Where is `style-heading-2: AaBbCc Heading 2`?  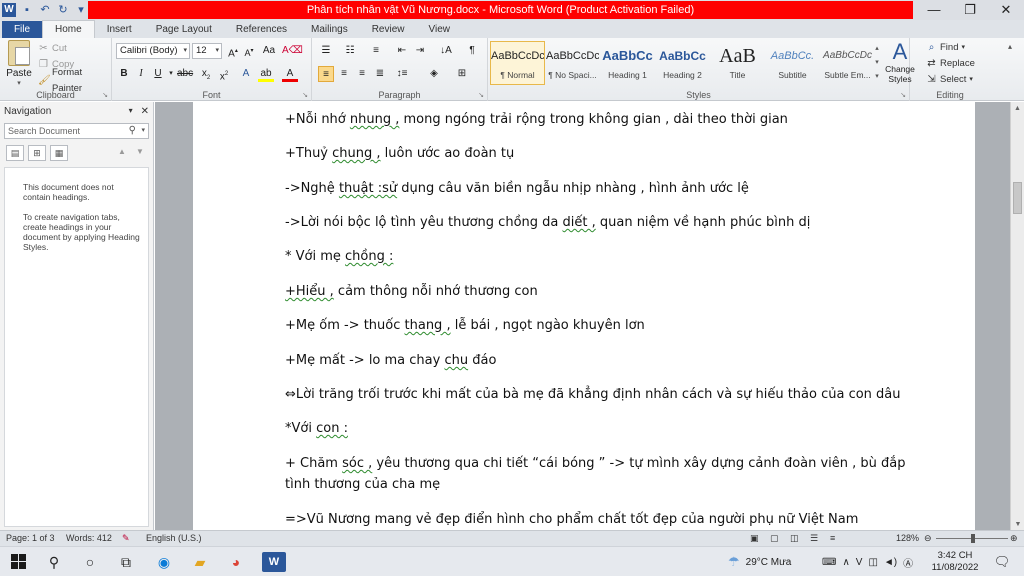 style-heading-2: AaBbCc Heading 2 is located at coordinates (682, 63).